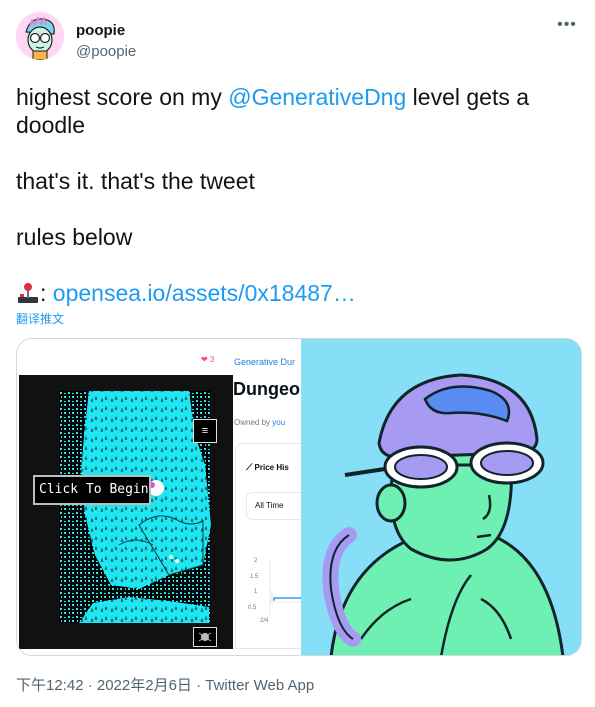  What do you see at coordinates (249, 467) in the screenshot?
I see `trend-icon: ⟋` at bounding box center [249, 467].